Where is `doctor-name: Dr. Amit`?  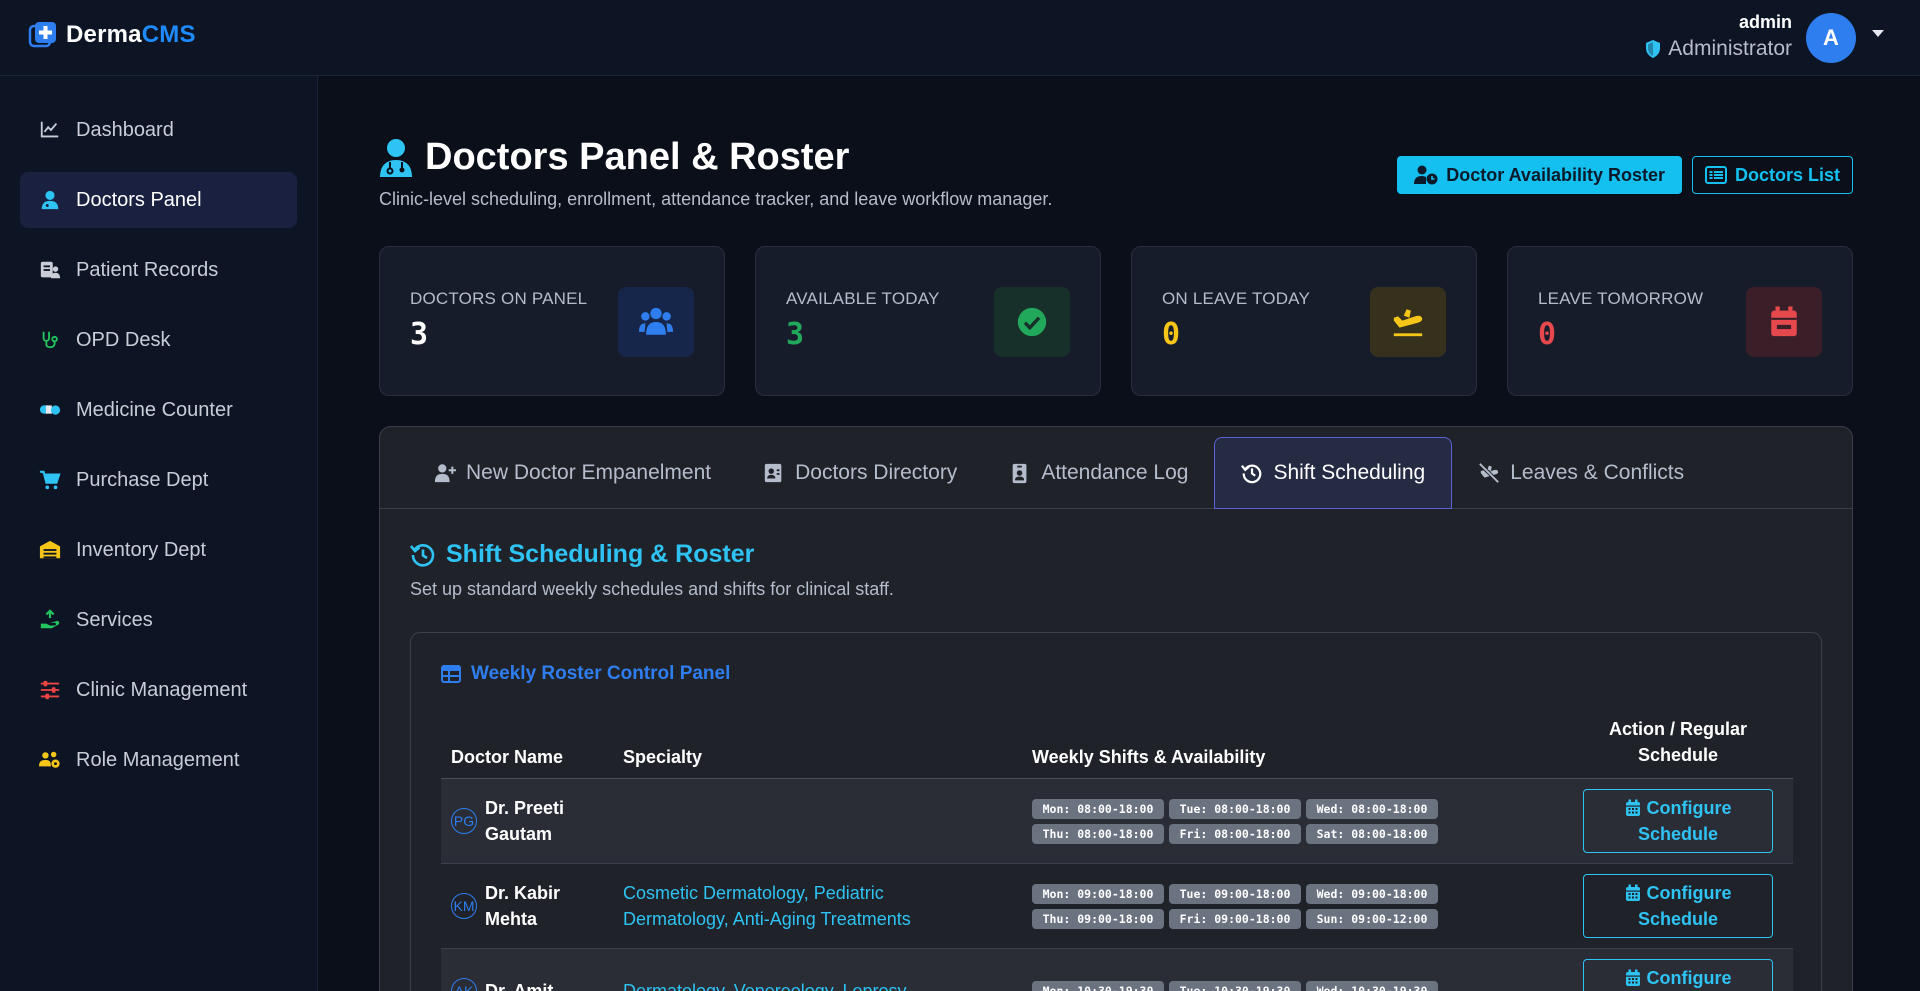
doctor-name: Dr. Amit is located at coordinates (519, 984).